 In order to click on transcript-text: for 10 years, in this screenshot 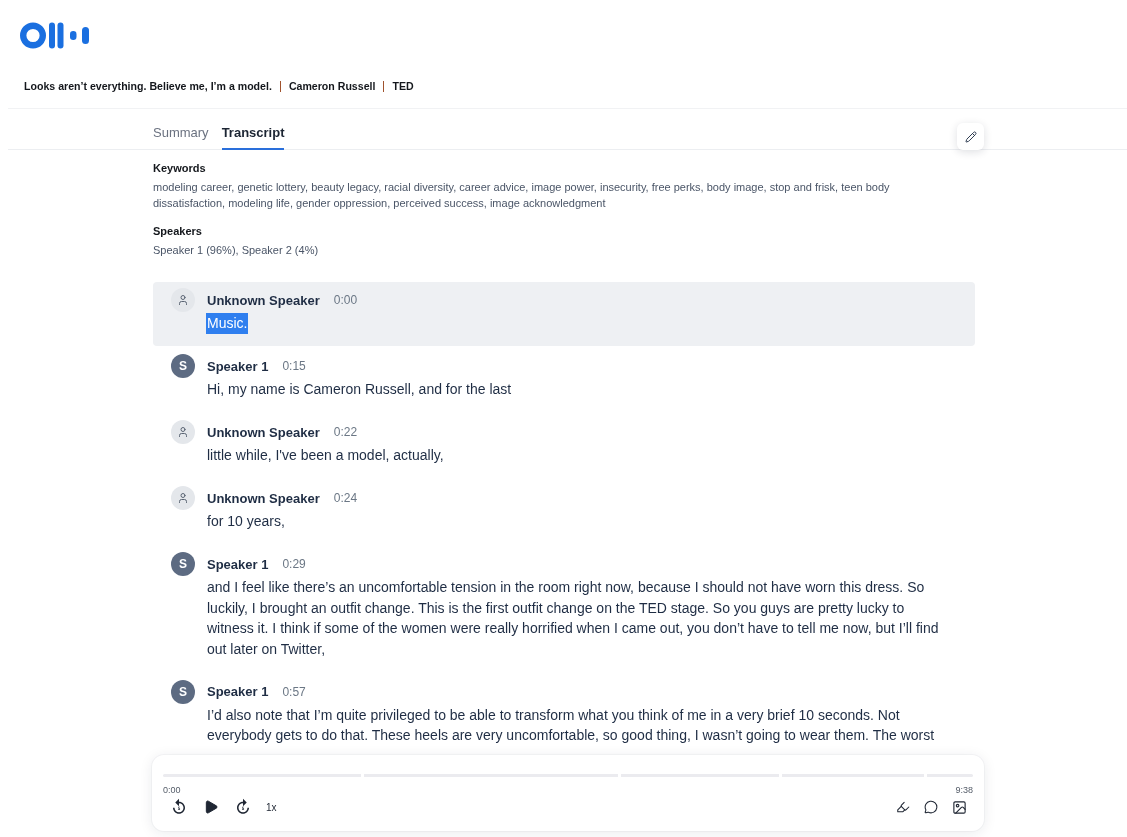, I will do `click(246, 521)`.